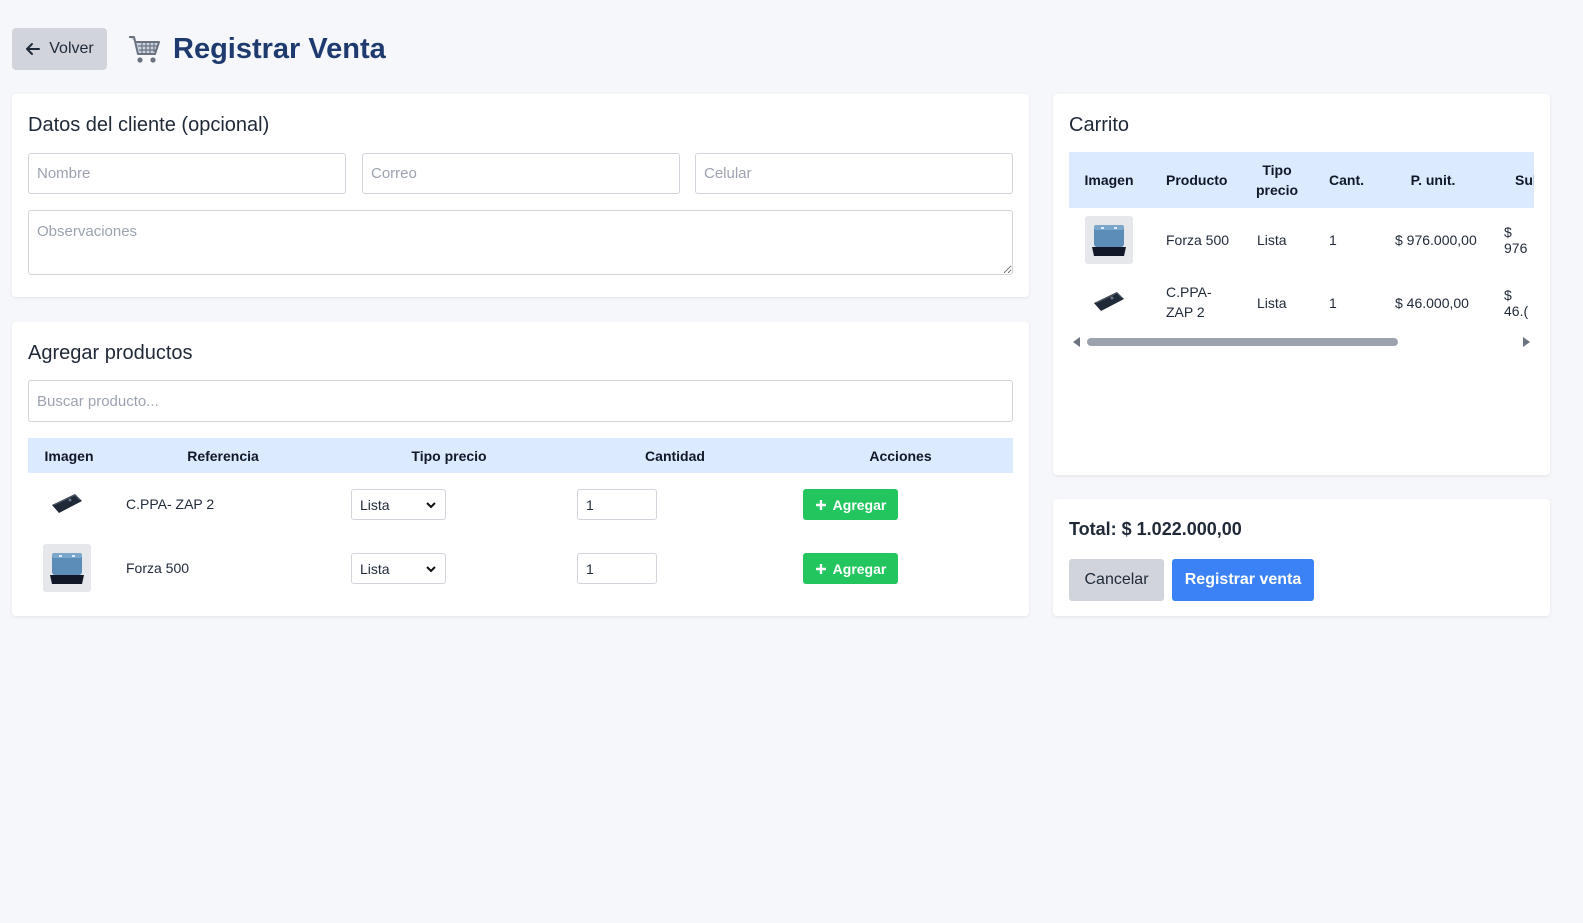  I want to click on total-amount: Total: $ 1.022.000,00, so click(1155, 529).